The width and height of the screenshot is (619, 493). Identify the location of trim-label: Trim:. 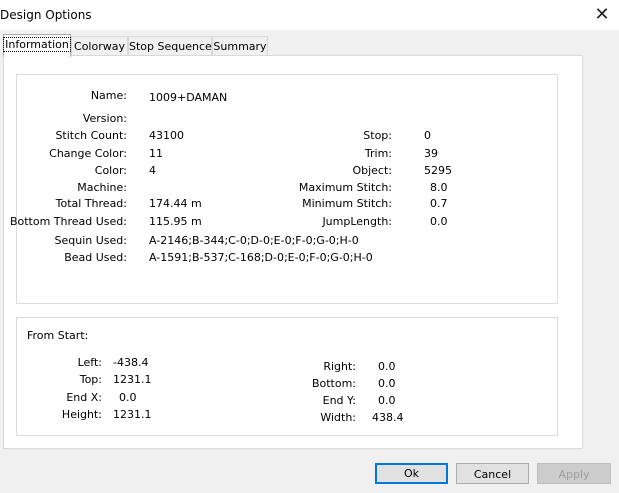
(378, 153).